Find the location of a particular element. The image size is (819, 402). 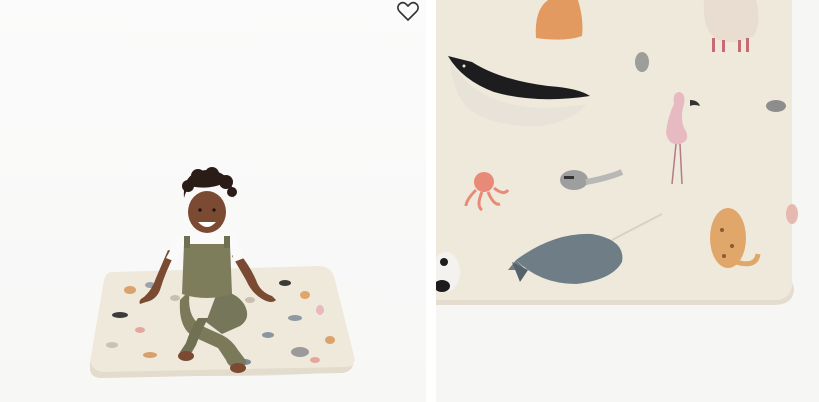

overalls-bib is located at coordinates (207, 271).